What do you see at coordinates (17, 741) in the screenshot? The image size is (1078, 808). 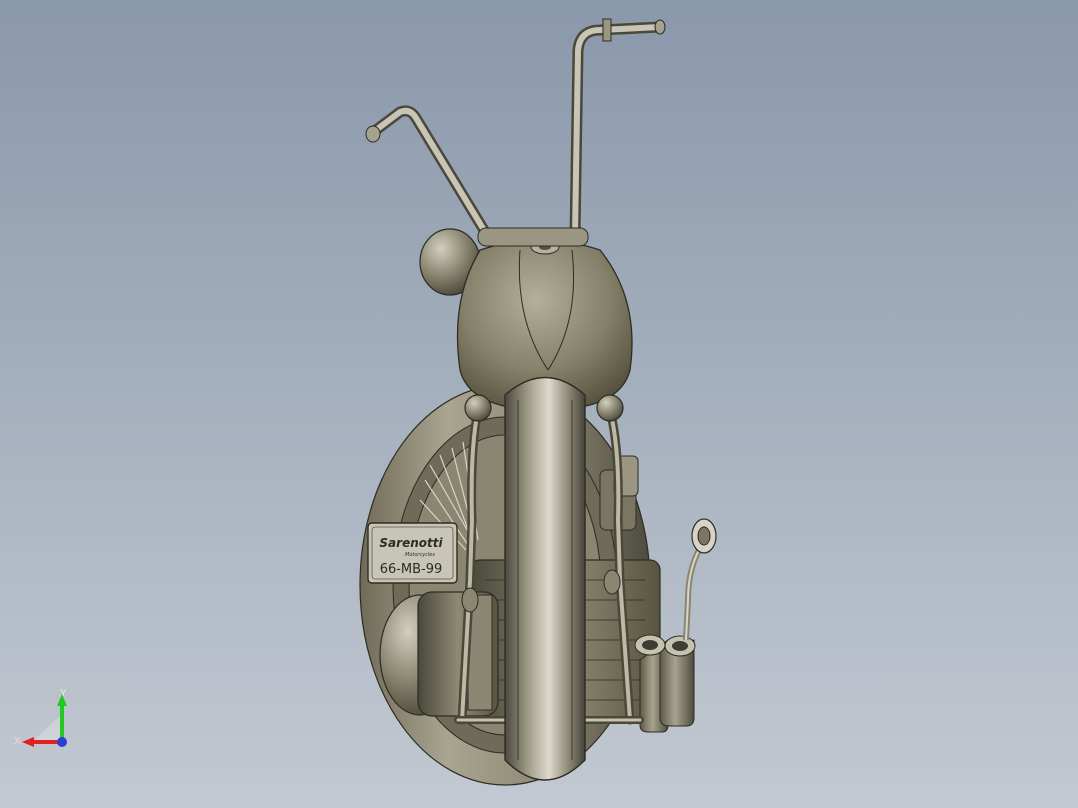 I see `triad-x-label: X` at bounding box center [17, 741].